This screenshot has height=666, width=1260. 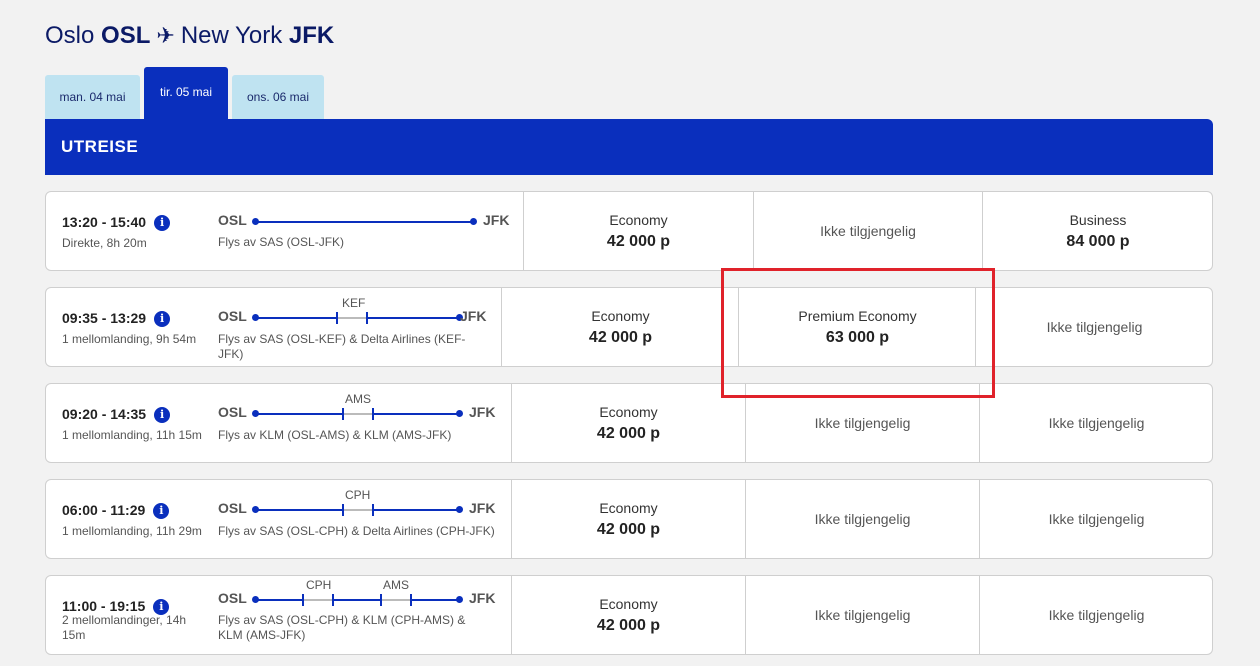 I want to click on flight-time: 09:20 - 14:35 i, so click(x=116, y=414).